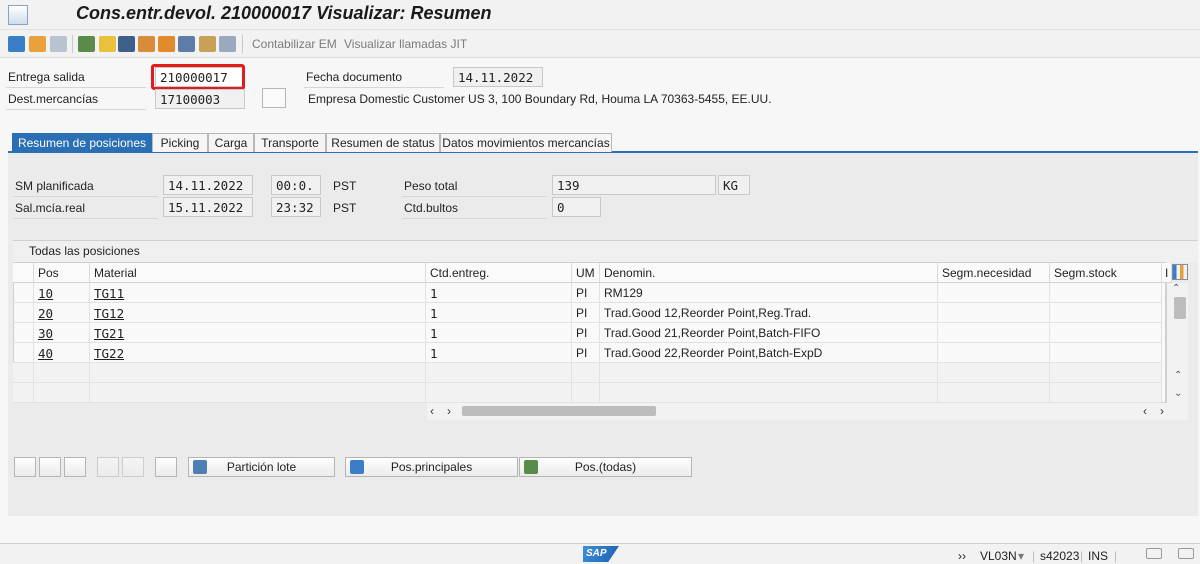  I want to click on delete-row-icon, so click(133, 467).